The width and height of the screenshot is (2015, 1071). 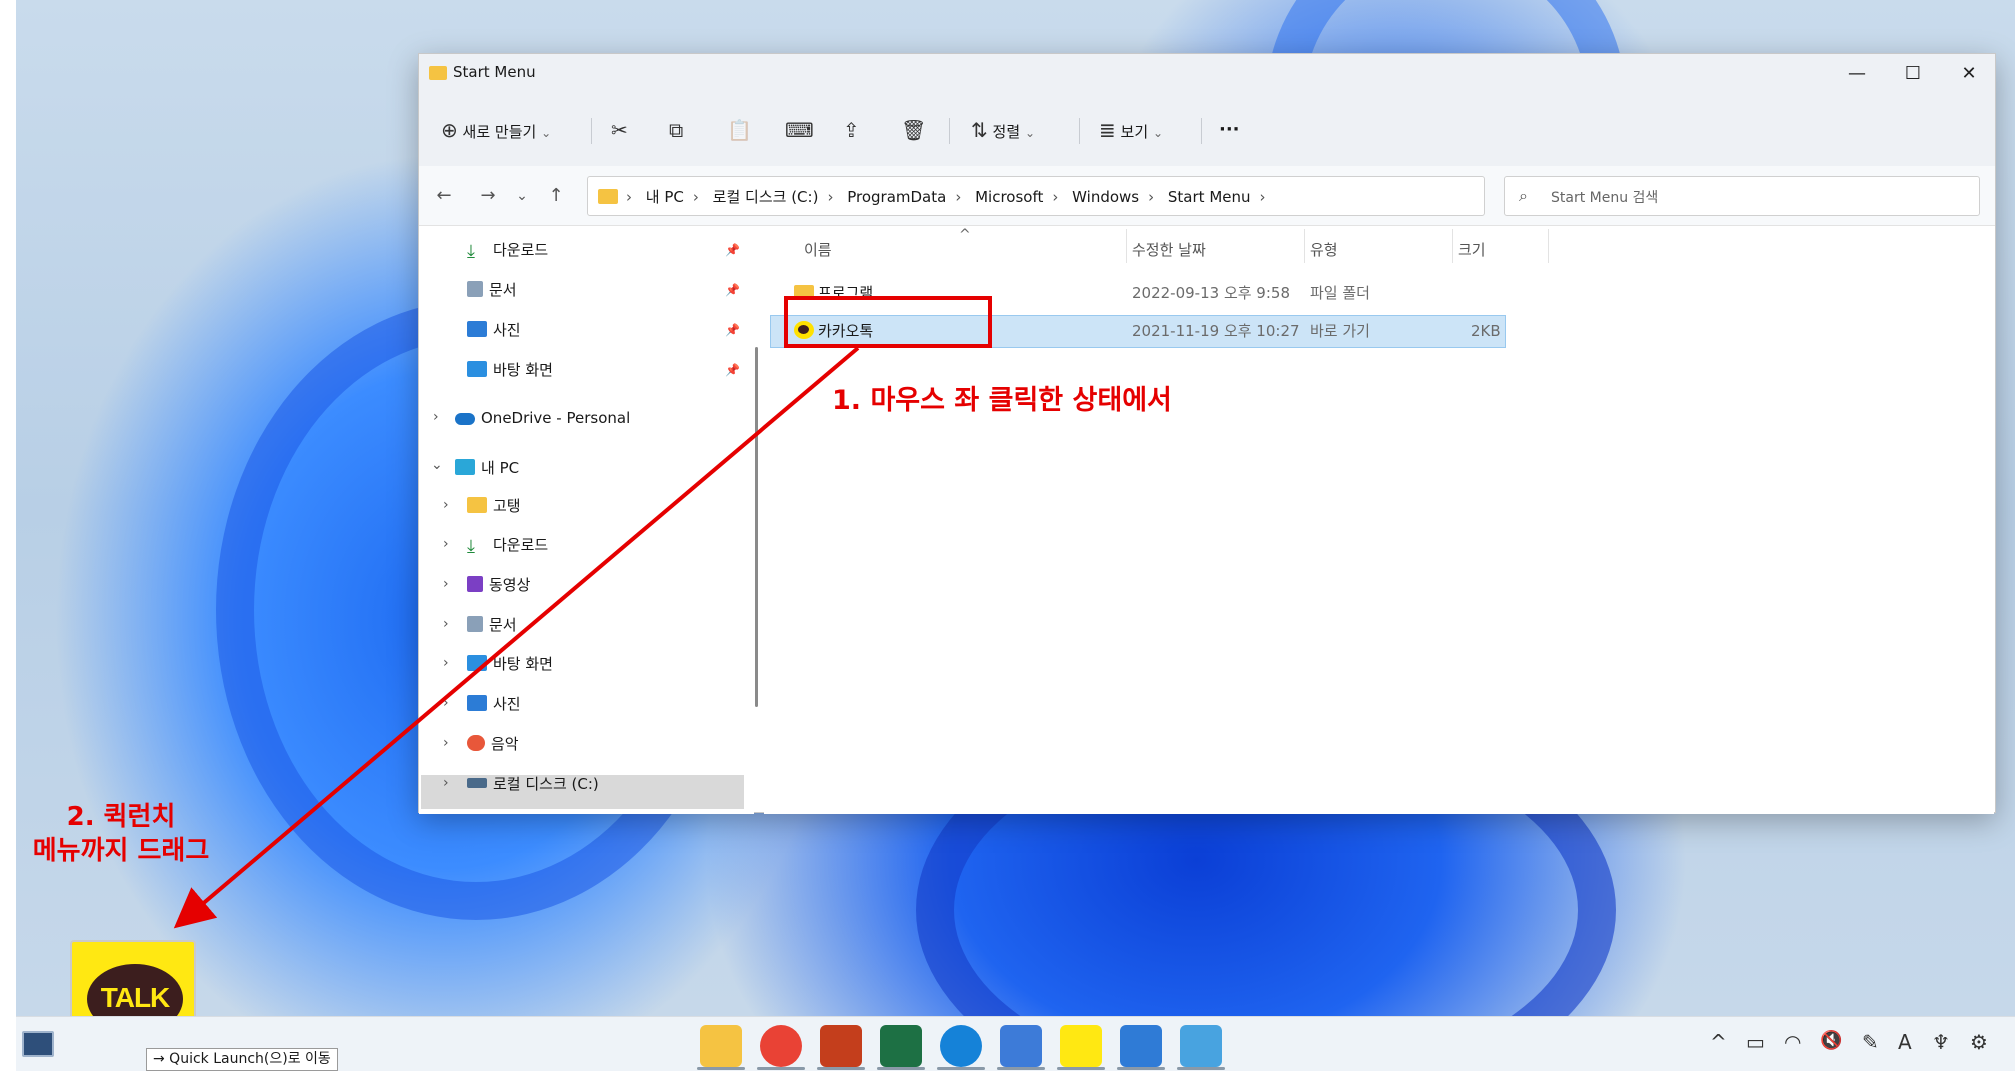 I want to click on up-button: ↑, so click(x=556, y=196).